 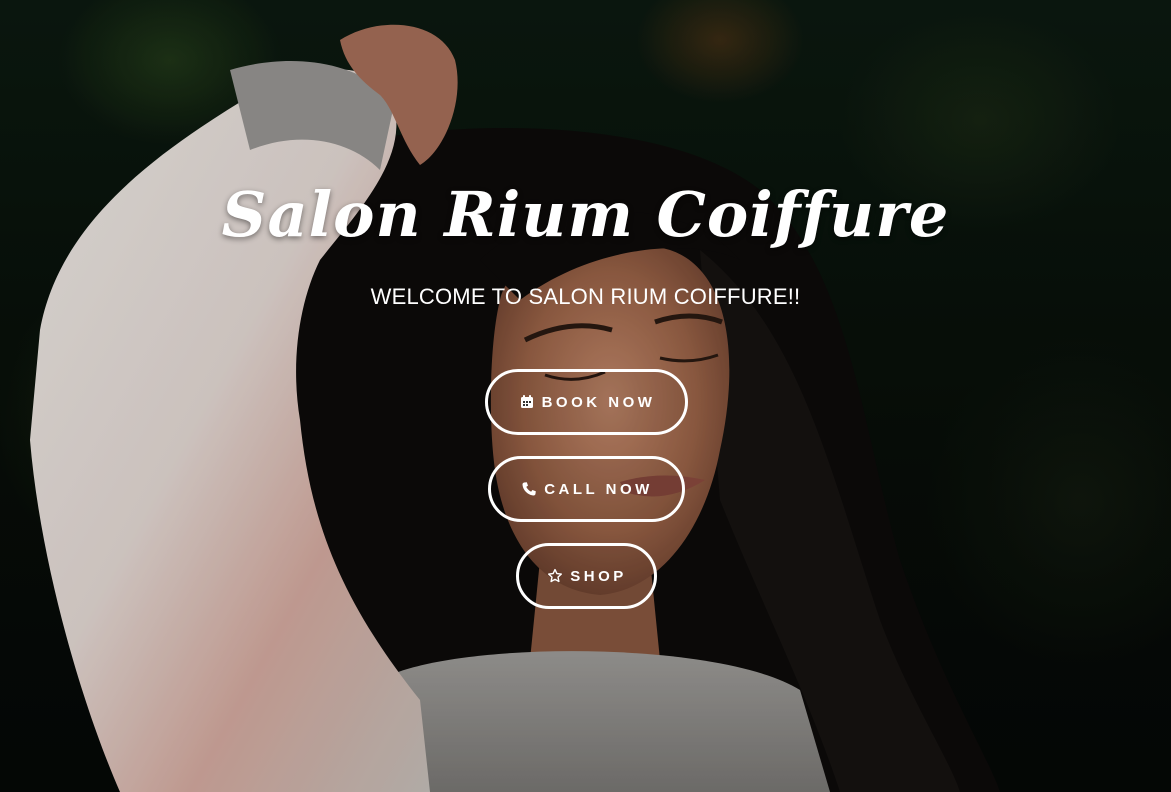 What do you see at coordinates (598, 489) in the screenshot?
I see `call-now-label: CALL NOW` at bounding box center [598, 489].